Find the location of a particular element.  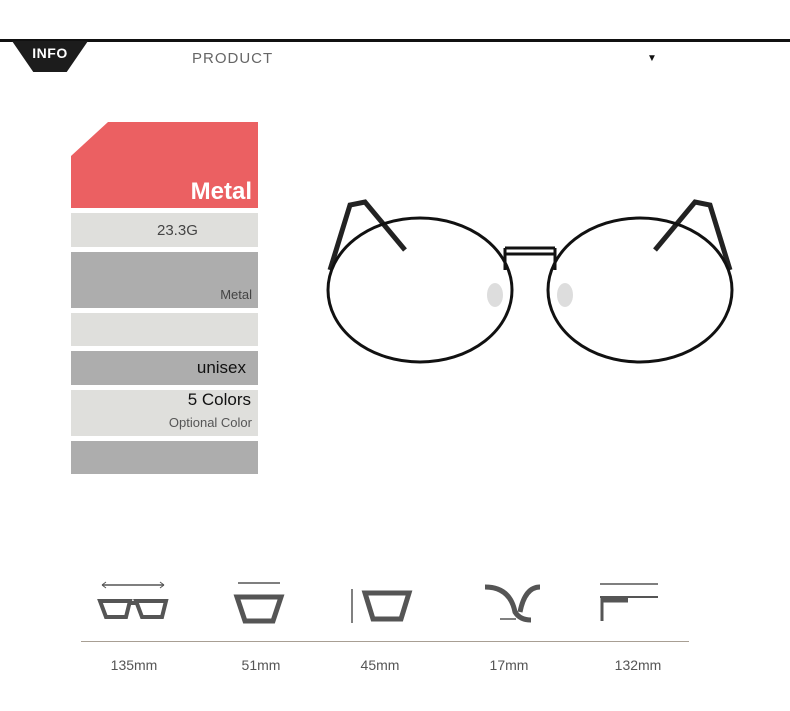

material-title-block: Metal is located at coordinates (164, 165).